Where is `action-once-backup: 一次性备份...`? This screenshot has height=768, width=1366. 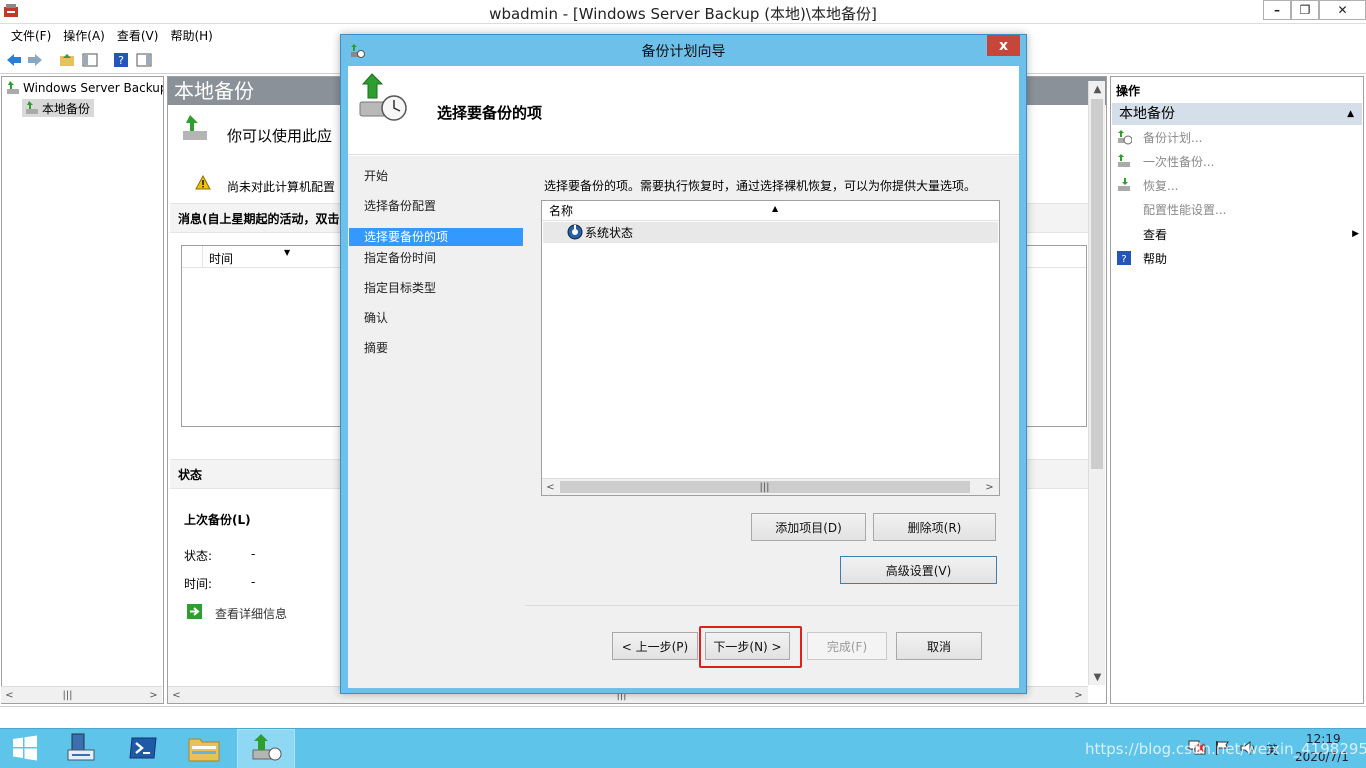
action-once-backup: 一次性备份... is located at coordinates (1164, 161).